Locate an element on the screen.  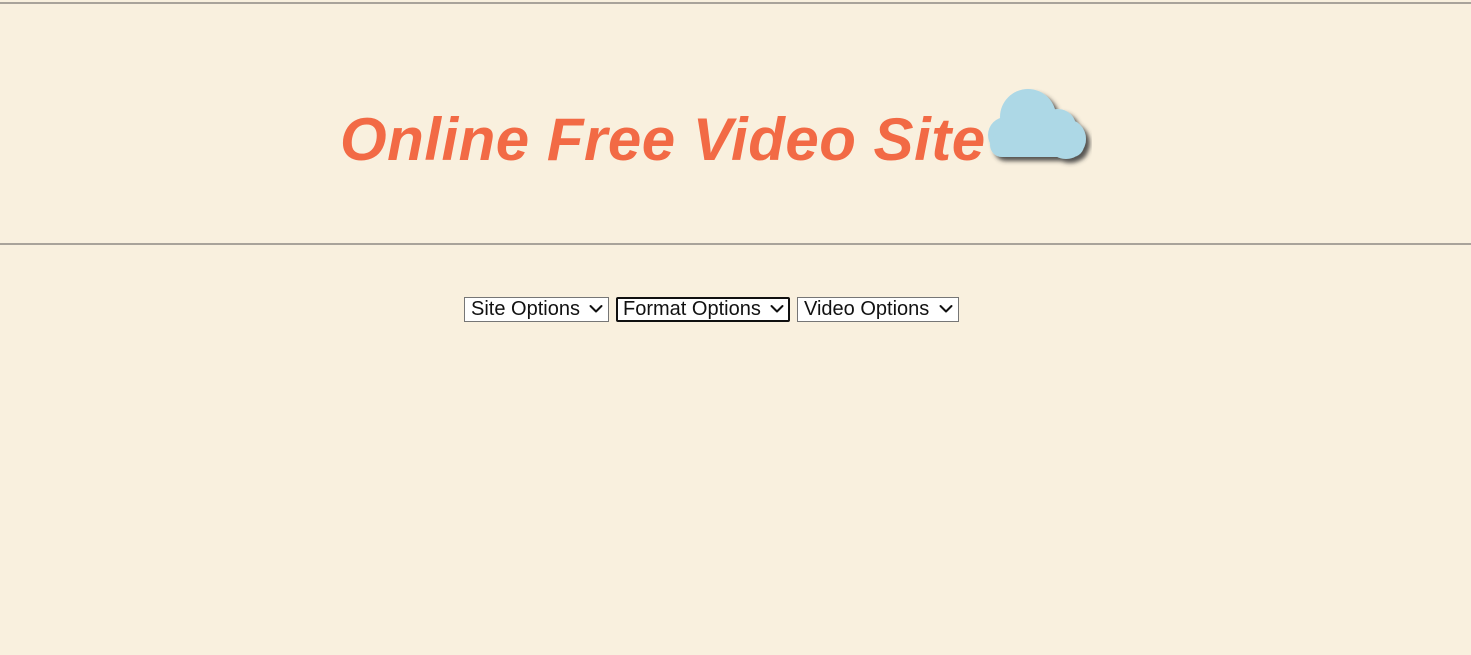
site-title: Online Free Video Site is located at coordinates (663, 139).